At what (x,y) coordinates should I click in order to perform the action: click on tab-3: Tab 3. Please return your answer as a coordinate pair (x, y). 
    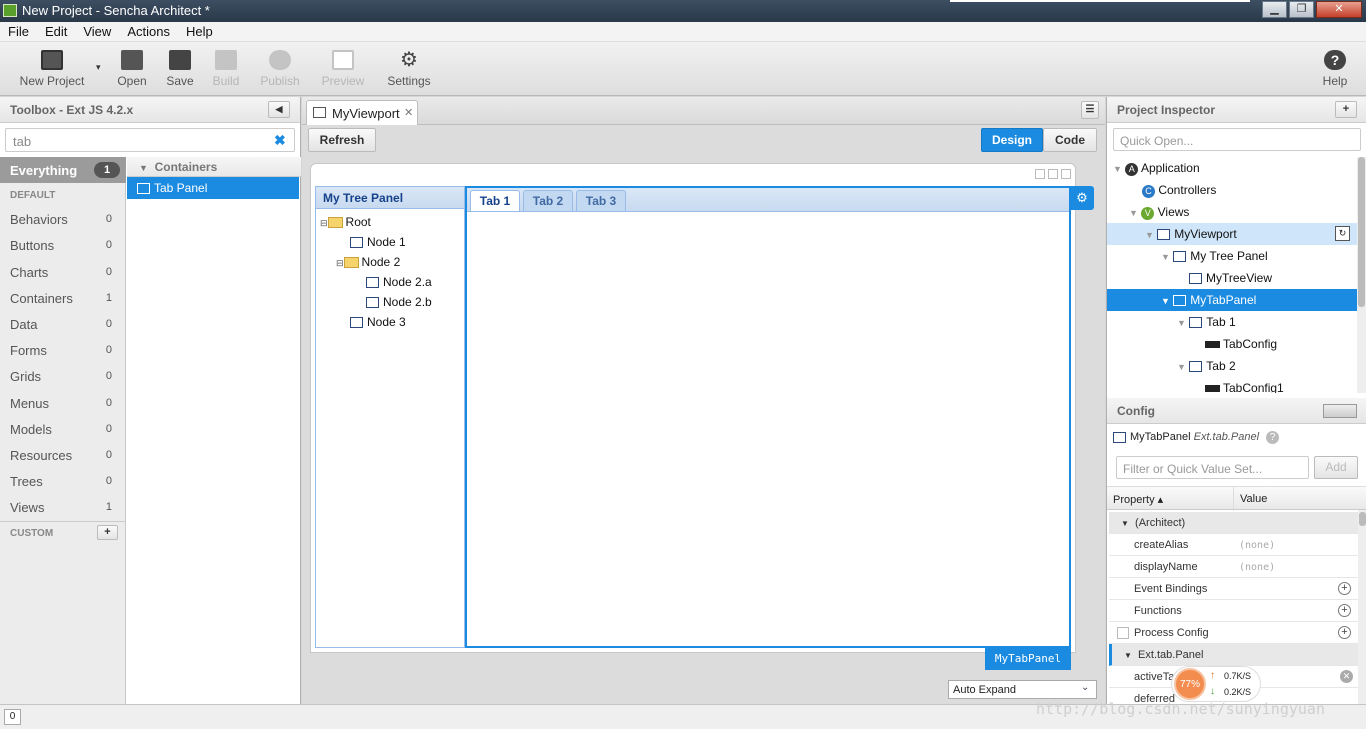
    Looking at the image, I should click on (601, 200).